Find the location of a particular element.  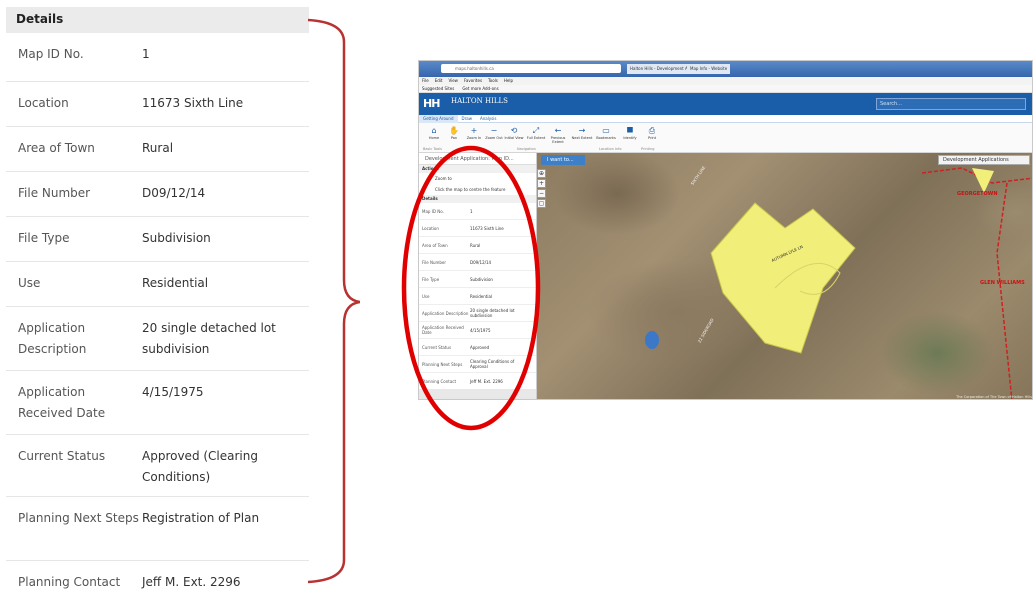

brace-path is located at coordinates (333, 301).